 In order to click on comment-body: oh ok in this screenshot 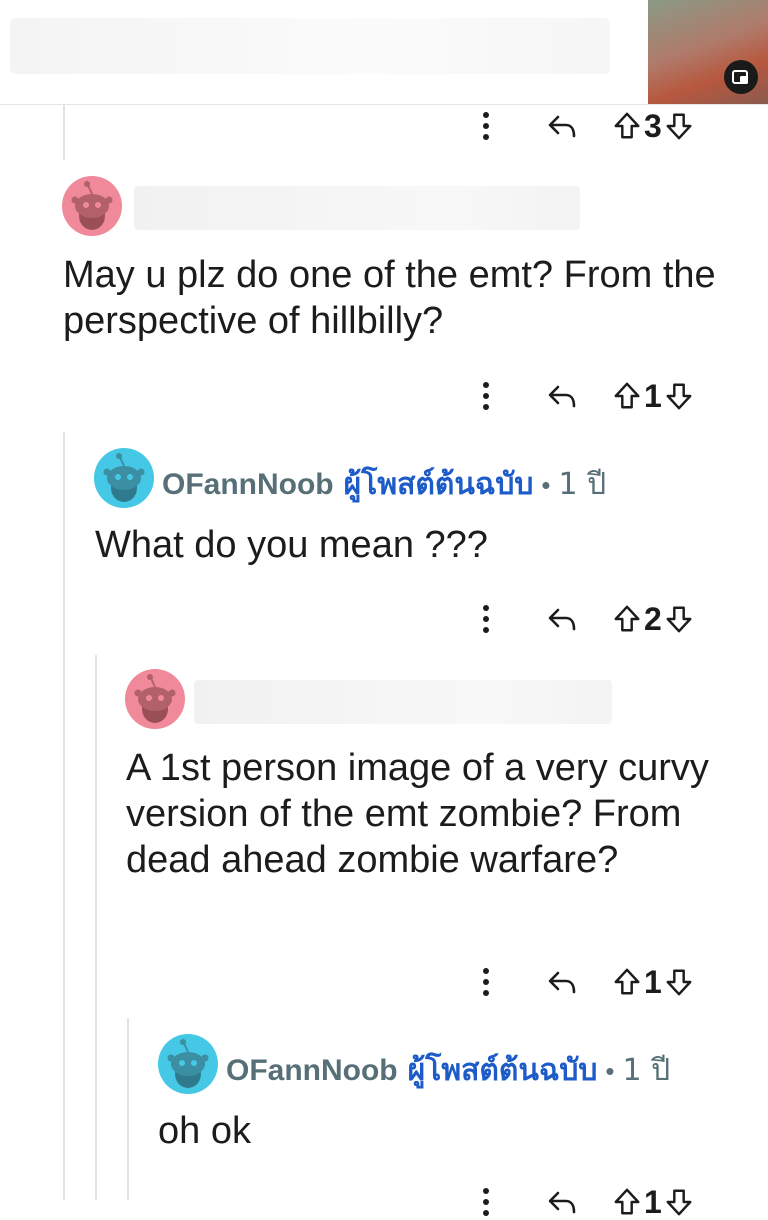, I will do `click(204, 1131)`.